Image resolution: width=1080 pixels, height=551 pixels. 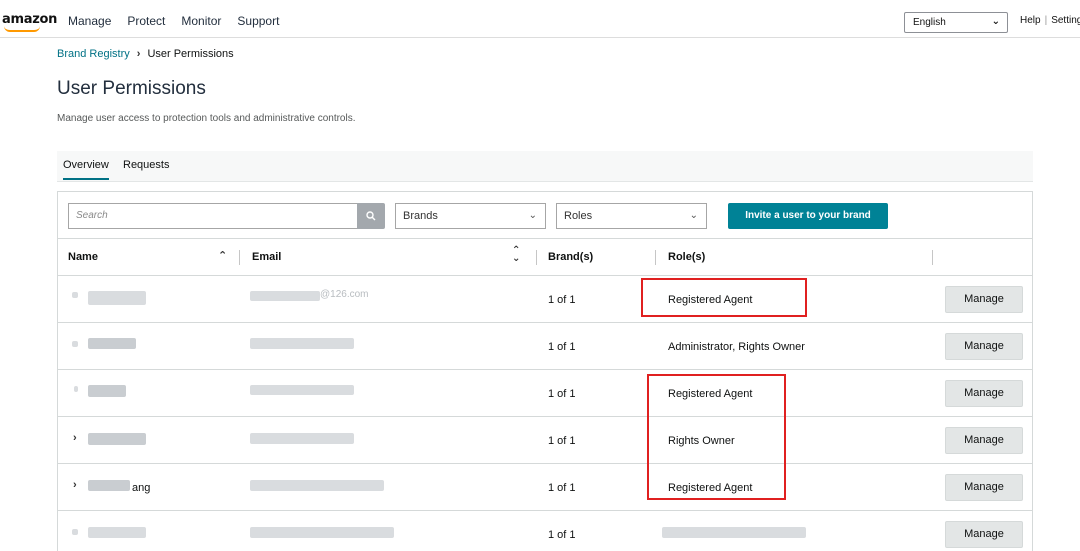 What do you see at coordinates (545, 299) in the screenshot?
I see `table-row: @126.com 1 of 1 Registered Agent Manage` at bounding box center [545, 299].